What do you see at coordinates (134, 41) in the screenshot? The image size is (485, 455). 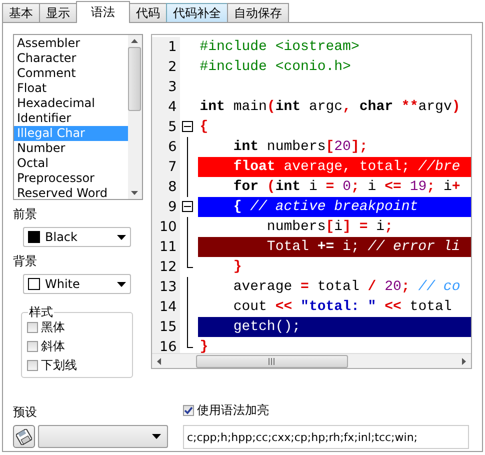 I see `scroll-up-arrow-icon` at bounding box center [134, 41].